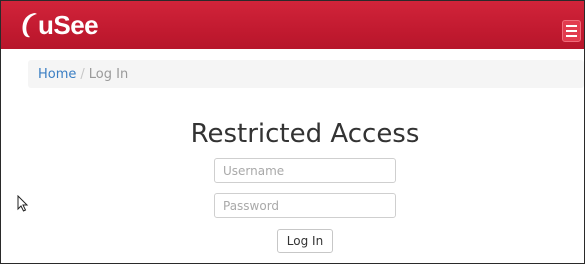  Describe the element at coordinates (305, 241) in the screenshot. I see `login-button: Log In` at that location.